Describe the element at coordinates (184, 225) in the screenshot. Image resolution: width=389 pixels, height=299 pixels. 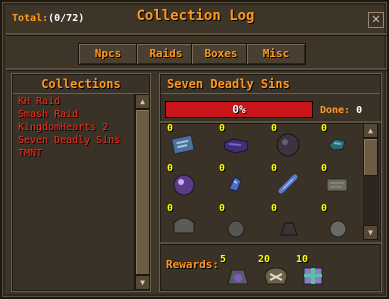
I see `grey-helm-icon` at that location.